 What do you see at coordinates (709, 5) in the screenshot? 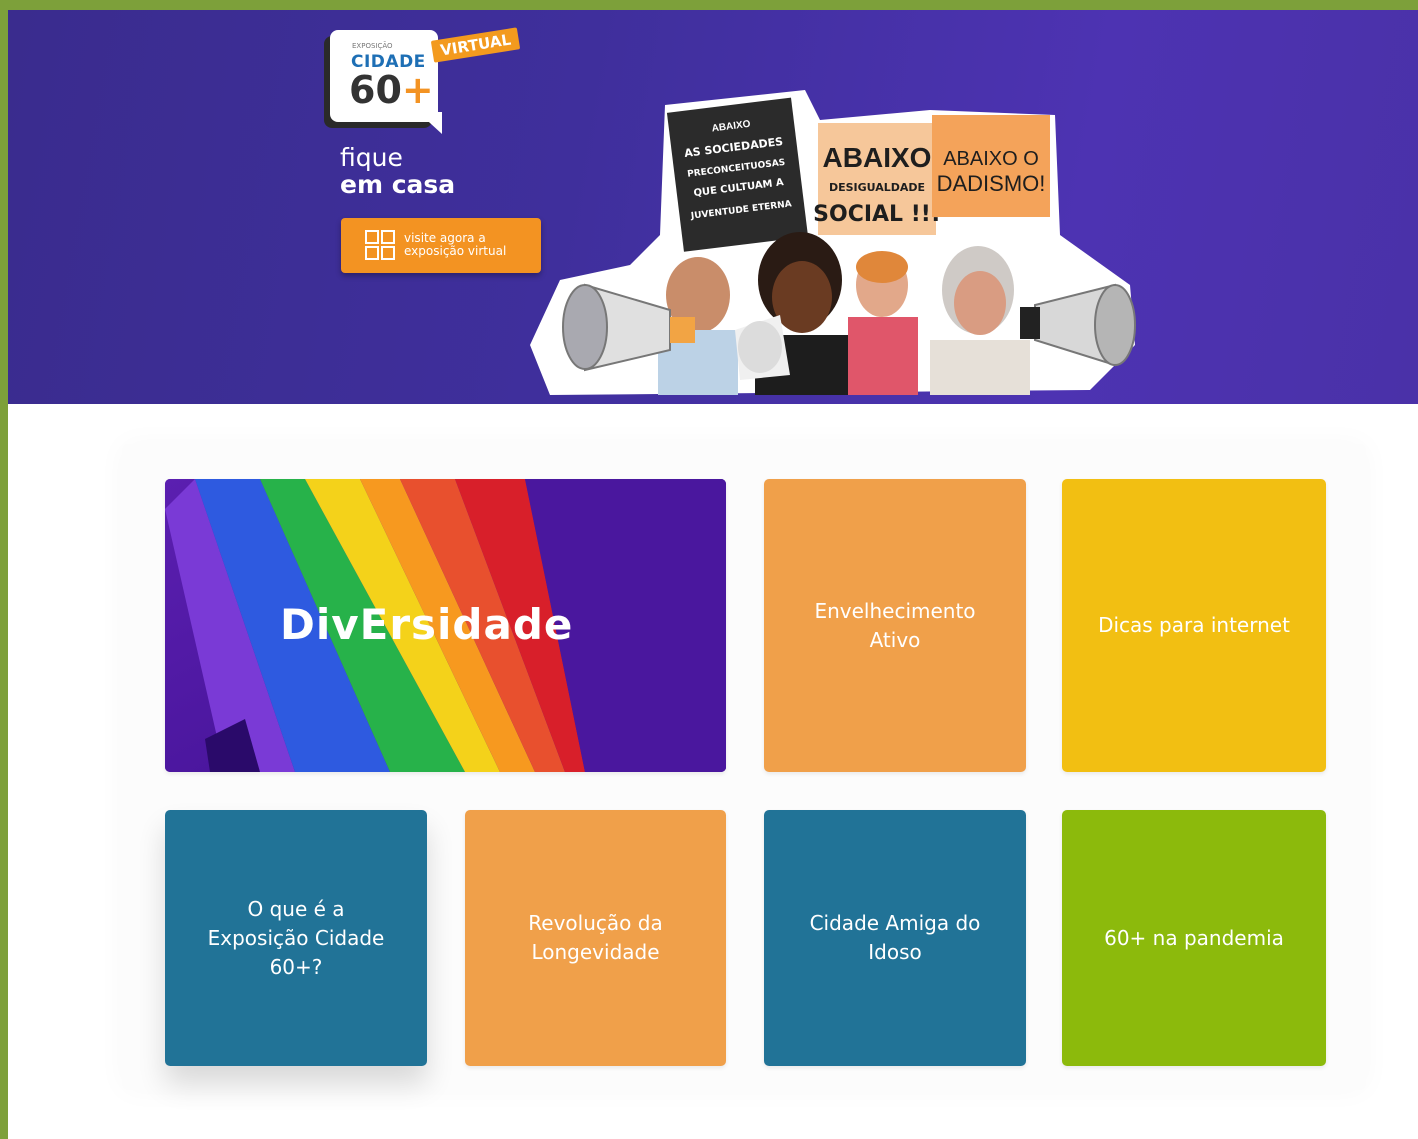
I see `frame-top-border` at bounding box center [709, 5].